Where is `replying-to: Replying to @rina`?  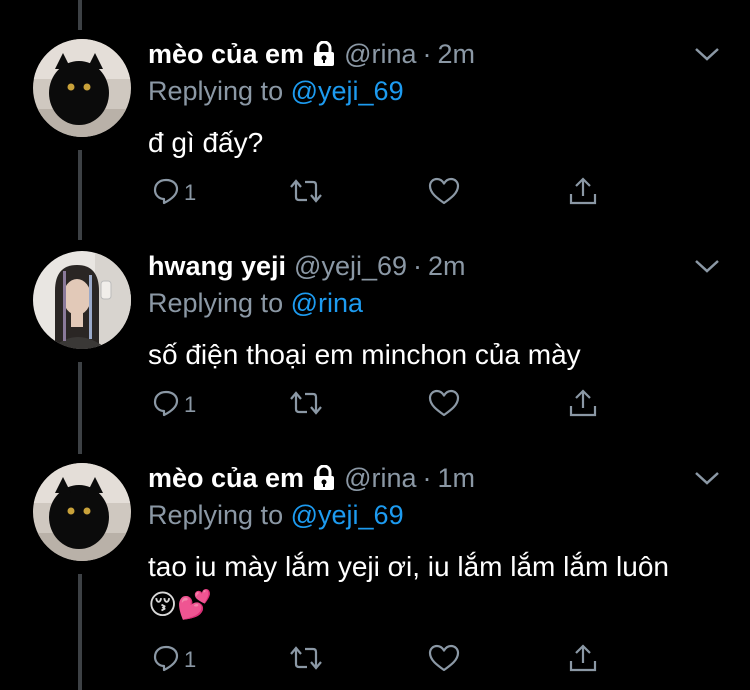 replying-to: Replying to @rina is located at coordinates (255, 303).